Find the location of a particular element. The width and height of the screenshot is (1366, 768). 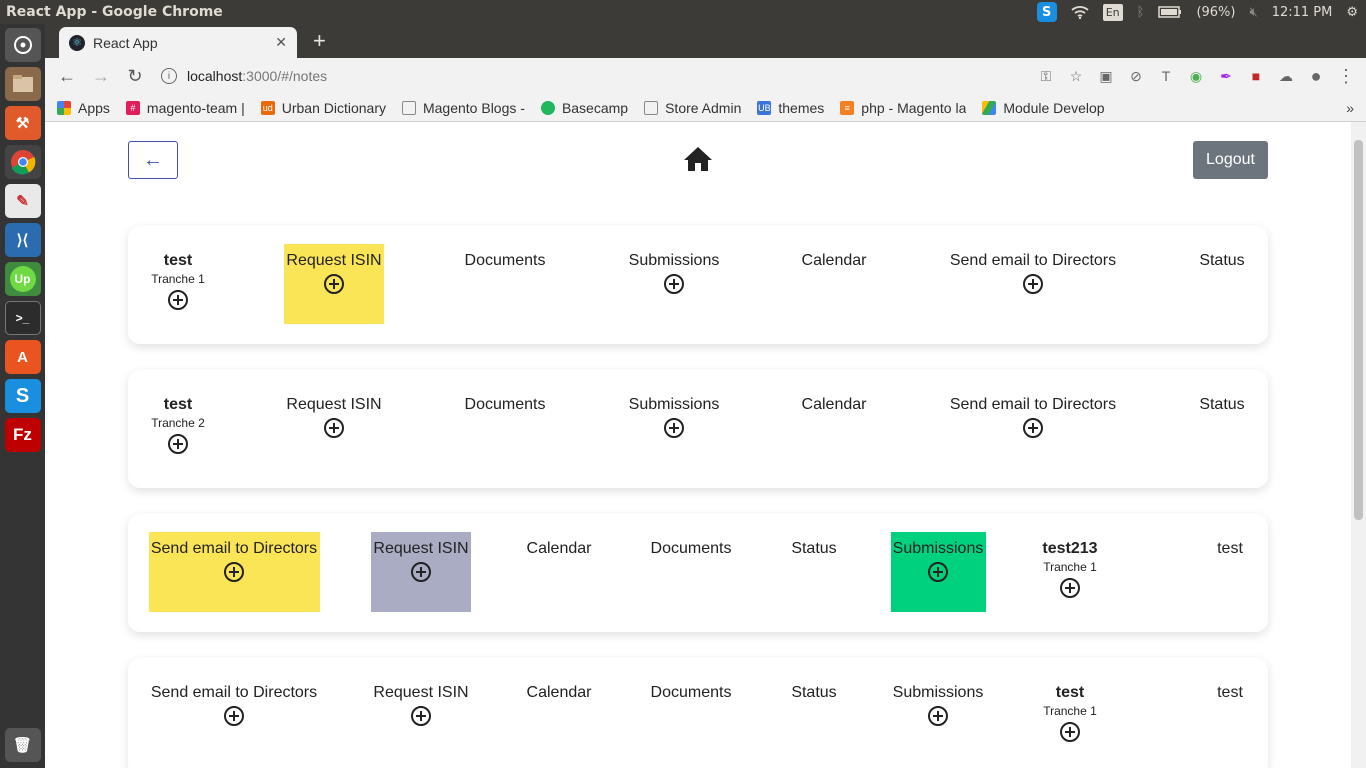

forward-nav-button: → is located at coordinates (101, 76).